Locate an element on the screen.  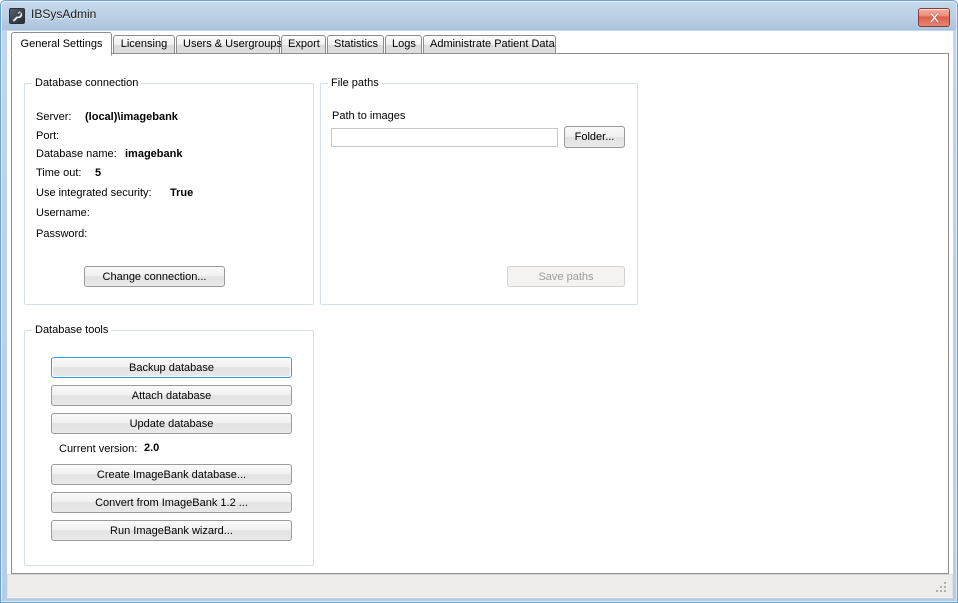
tab-licensing: Licensing is located at coordinates (144, 44).